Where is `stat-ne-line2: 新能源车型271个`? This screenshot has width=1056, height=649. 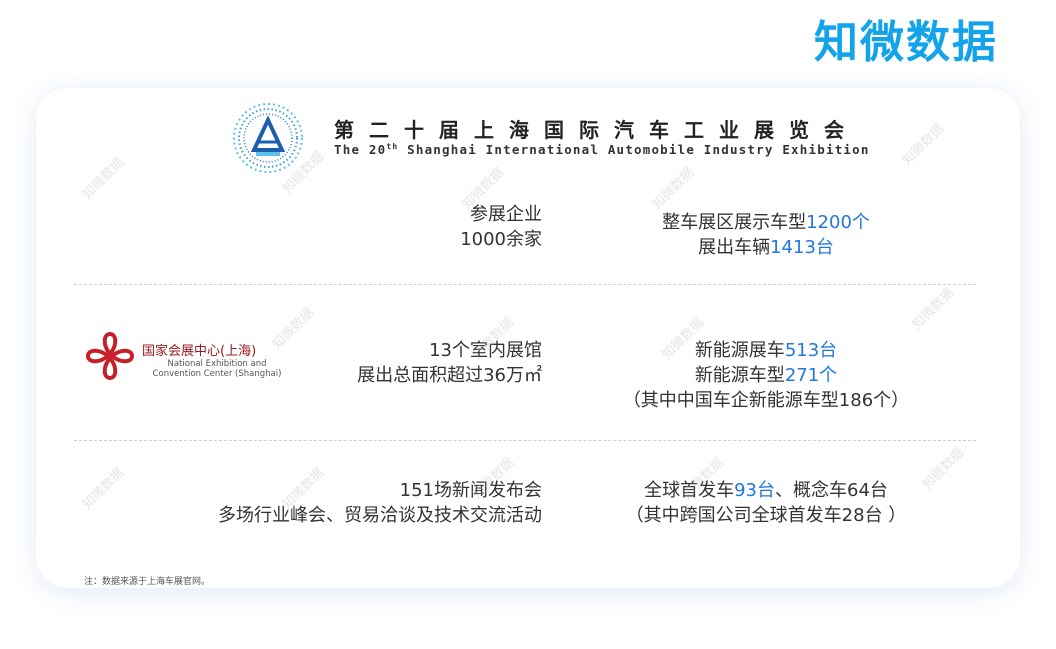
stat-ne-line2: 新能源车型271个 is located at coordinates (766, 375).